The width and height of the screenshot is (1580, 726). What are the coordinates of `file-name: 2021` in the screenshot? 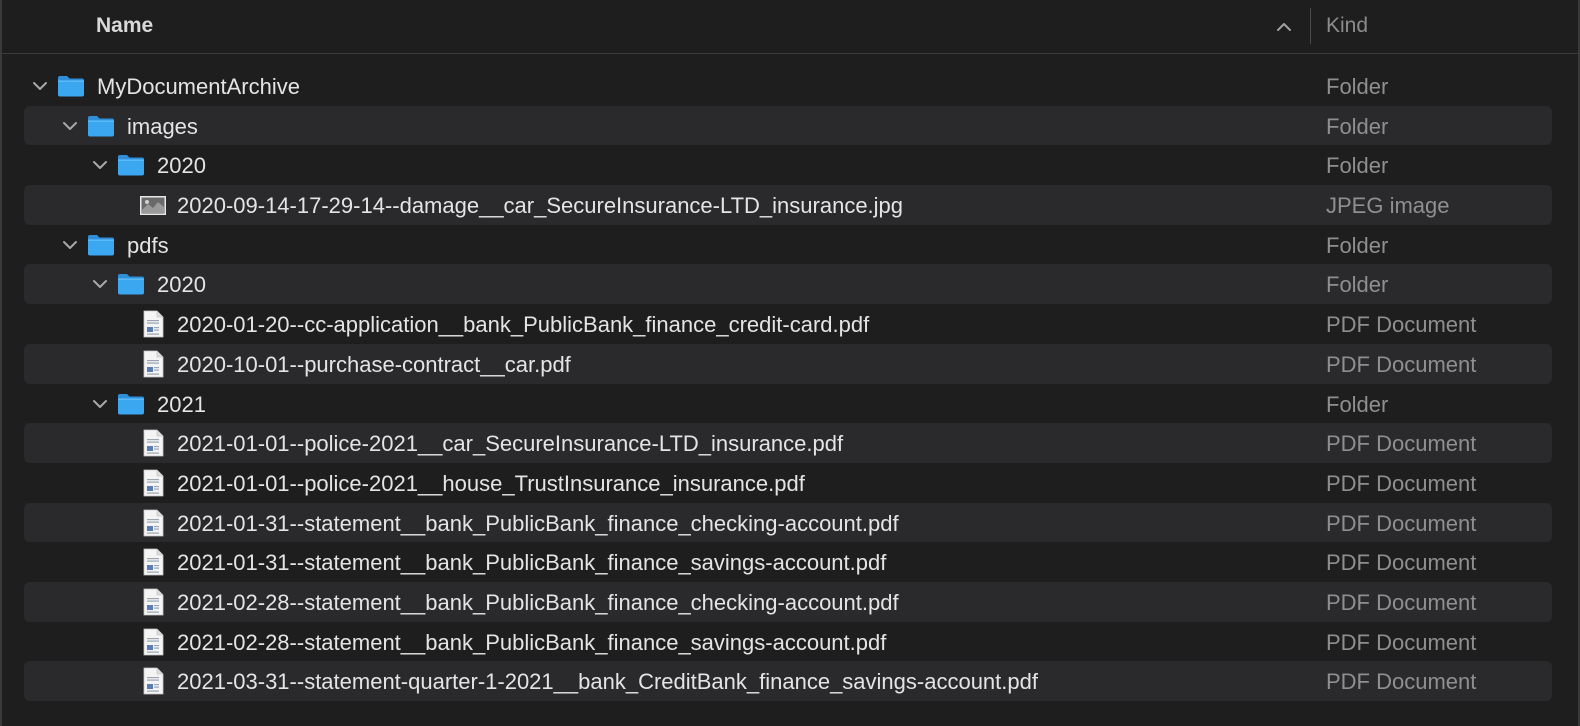 It's located at (181, 404).